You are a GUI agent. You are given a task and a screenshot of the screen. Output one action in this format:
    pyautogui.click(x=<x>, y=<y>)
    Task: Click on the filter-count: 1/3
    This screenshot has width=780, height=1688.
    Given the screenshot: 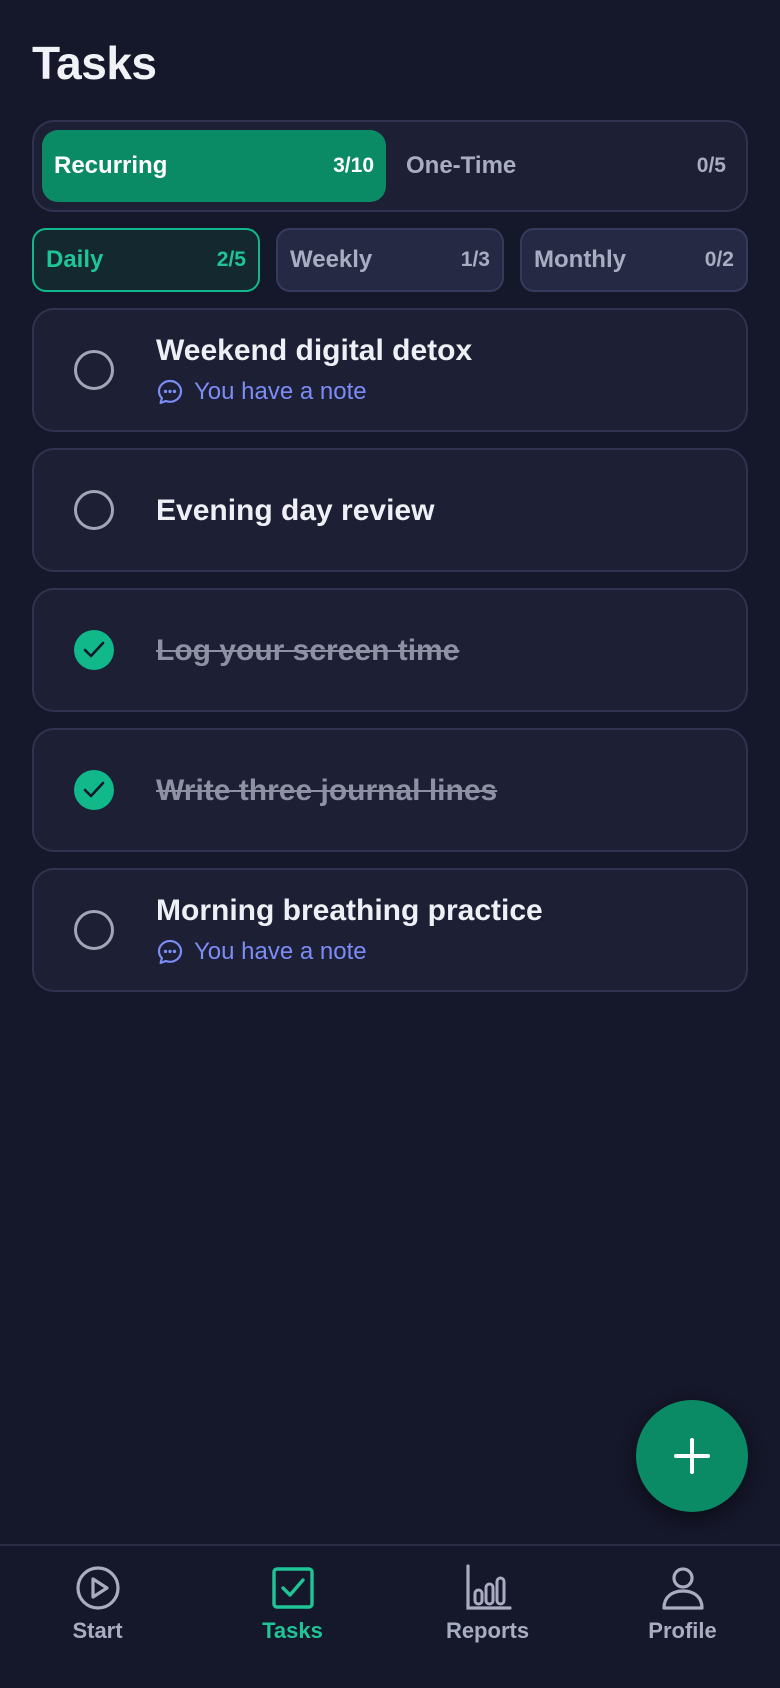 What is the action you would take?
    pyautogui.click(x=475, y=259)
    